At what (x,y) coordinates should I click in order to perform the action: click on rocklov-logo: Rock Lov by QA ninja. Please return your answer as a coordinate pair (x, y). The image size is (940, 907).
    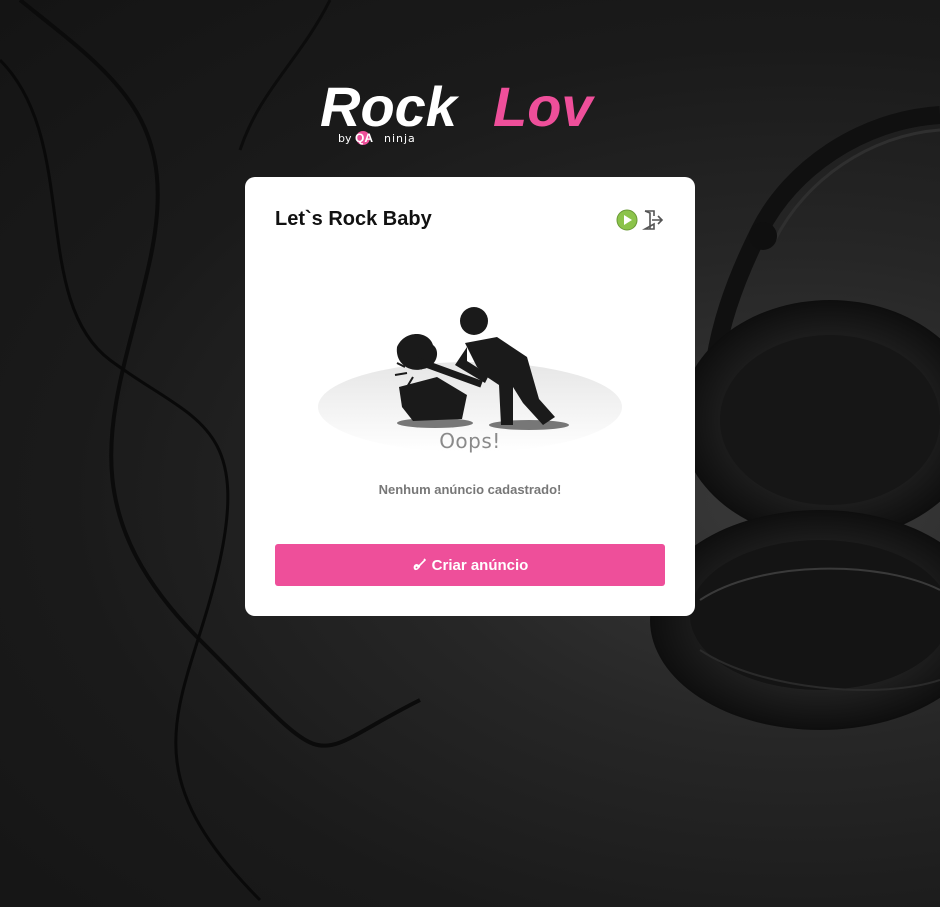
    Looking at the image, I should click on (457, 110).